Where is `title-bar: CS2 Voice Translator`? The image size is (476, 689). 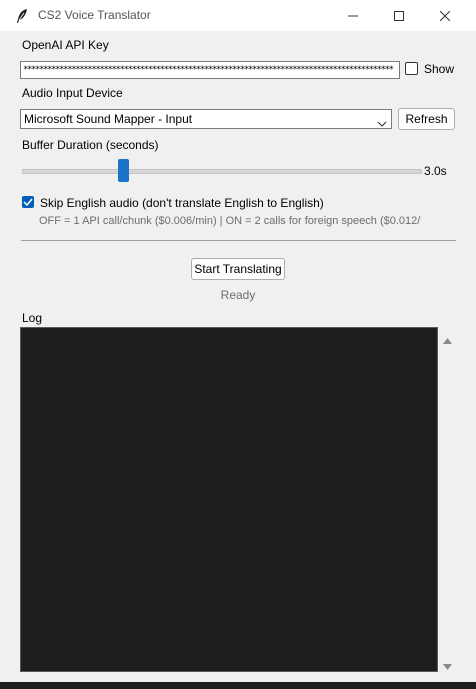
title-bar: CS2 Voice Translator is located at coordinates (238, 15).